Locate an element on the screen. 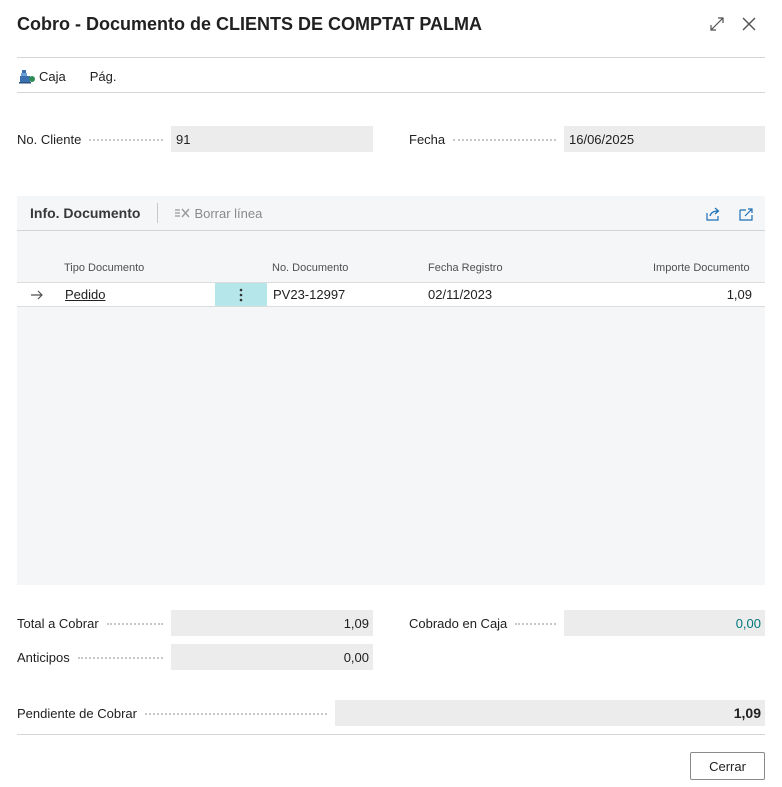  share-icon is located at coordinates (712, 214).